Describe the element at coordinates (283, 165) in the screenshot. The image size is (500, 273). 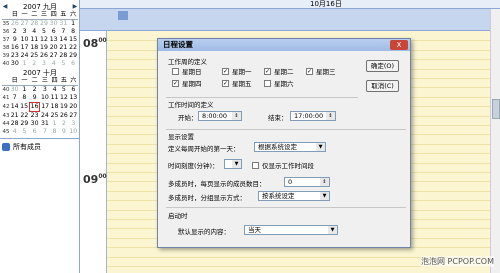
I see `only-work-hours-checkbox: 仅显示工作时间段` at that location.